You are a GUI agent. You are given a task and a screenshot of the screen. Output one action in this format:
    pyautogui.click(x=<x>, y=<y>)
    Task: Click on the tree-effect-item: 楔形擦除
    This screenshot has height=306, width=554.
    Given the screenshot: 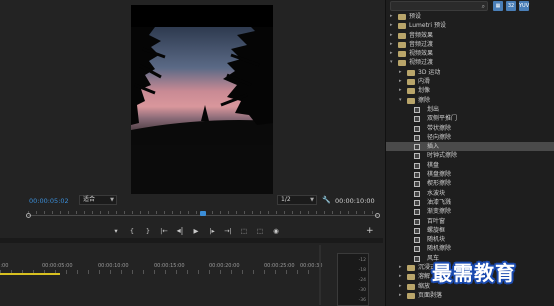 What is the action you would take?
    pyautogui.click(x=470, y=183)
    